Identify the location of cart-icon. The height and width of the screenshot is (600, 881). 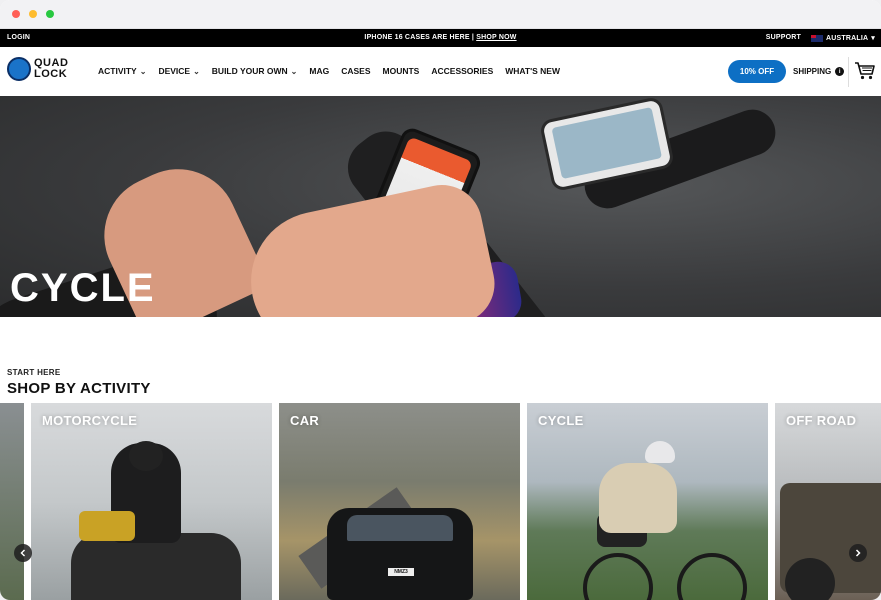
(865, 71).